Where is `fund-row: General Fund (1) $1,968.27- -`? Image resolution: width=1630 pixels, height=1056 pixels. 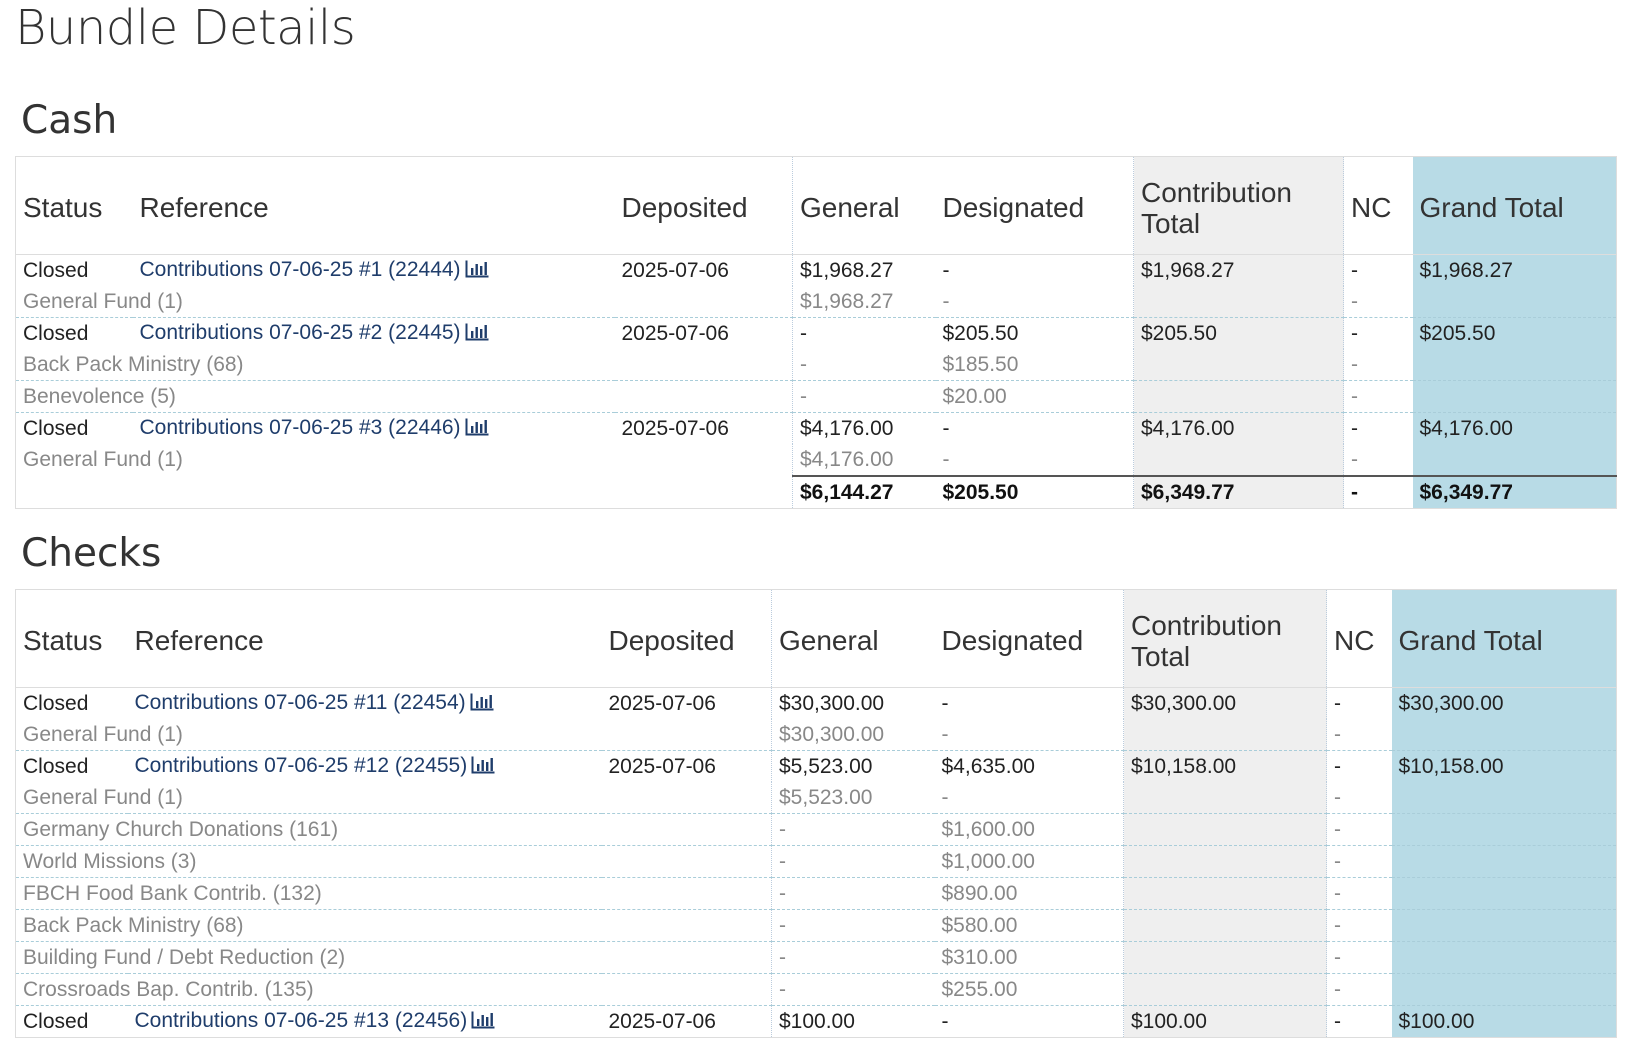
fund-row: General Fund (1) $1,968.27- - is located at coordinates (816, 302).